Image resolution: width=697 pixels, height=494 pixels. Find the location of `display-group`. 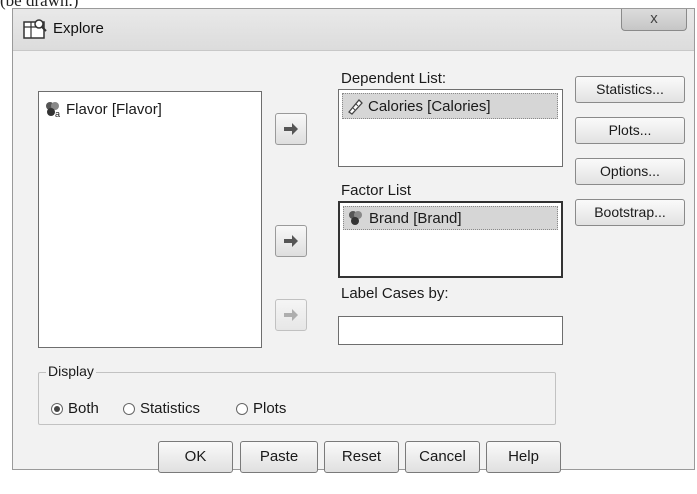

display-group is located at coordinates (297, 398).